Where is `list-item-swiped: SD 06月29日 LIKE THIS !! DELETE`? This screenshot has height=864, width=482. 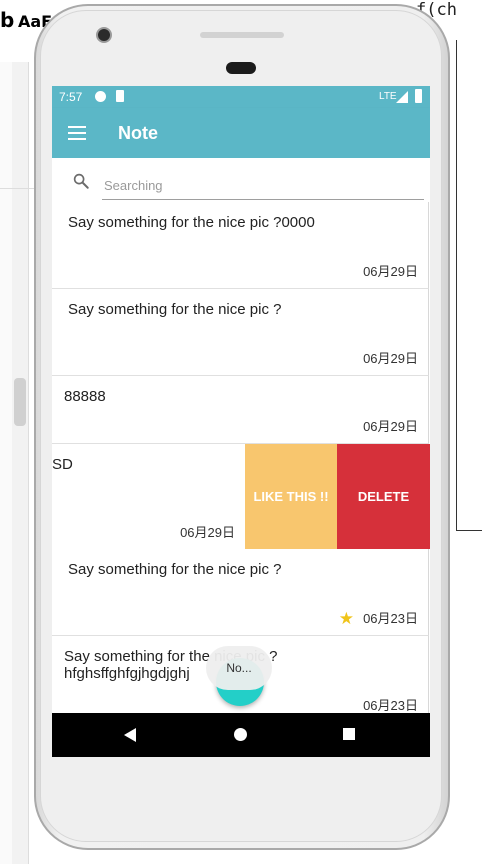 list-item-swiped: SD 06月29日 LIKE THIS !! DELETE is located at coordinates (241, 496).